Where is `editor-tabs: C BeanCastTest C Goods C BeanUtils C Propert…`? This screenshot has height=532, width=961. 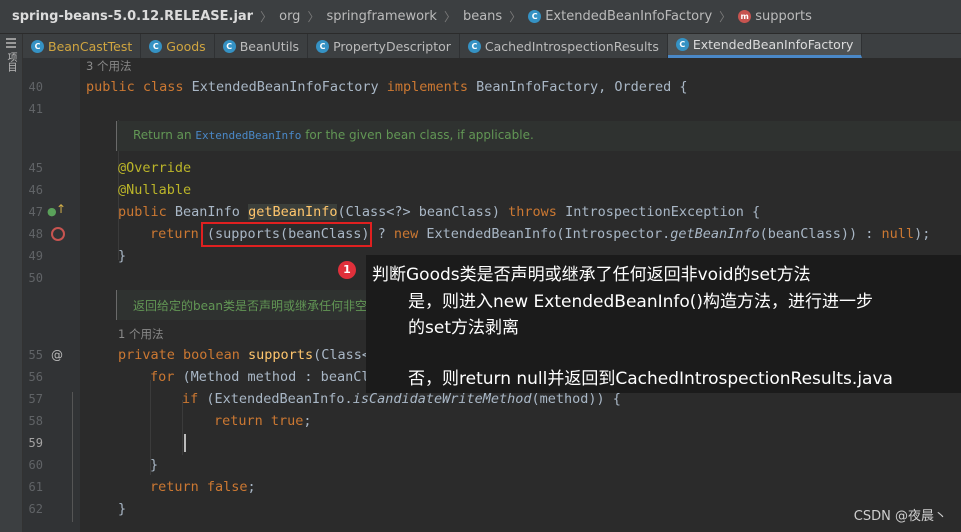 editor-tabs: C BeanCastTest C Goods C BeanUtils C Propert… is located at coordinates (492, 46).